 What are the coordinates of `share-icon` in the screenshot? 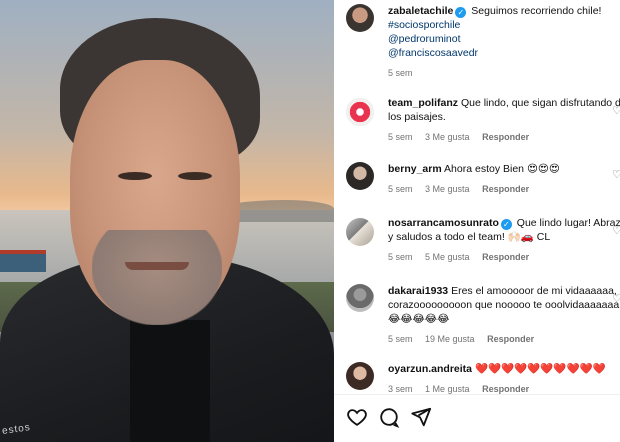 It's located at (422, 418).